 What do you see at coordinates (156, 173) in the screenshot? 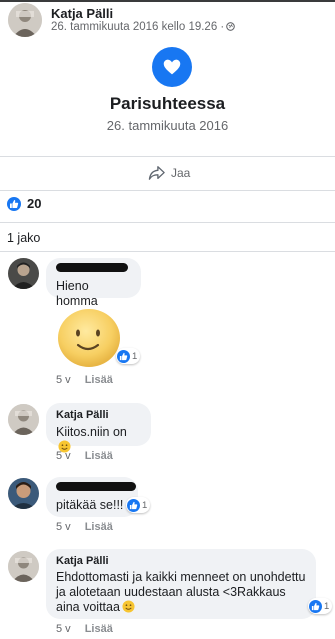
I see `share-arrow-icon` at bounding box center [156, 173].